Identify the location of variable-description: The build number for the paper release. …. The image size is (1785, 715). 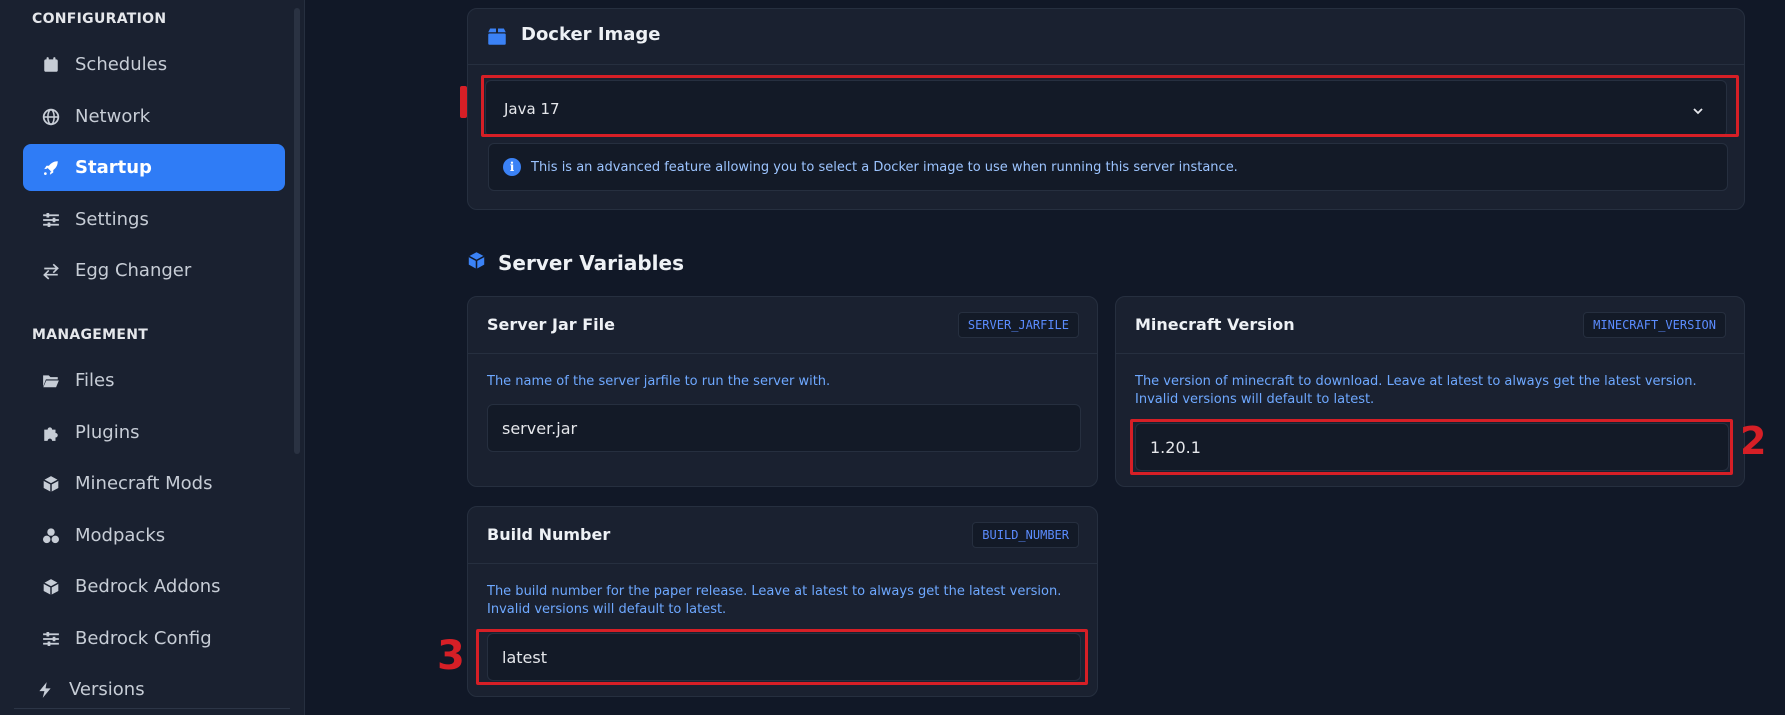
(774, 600).